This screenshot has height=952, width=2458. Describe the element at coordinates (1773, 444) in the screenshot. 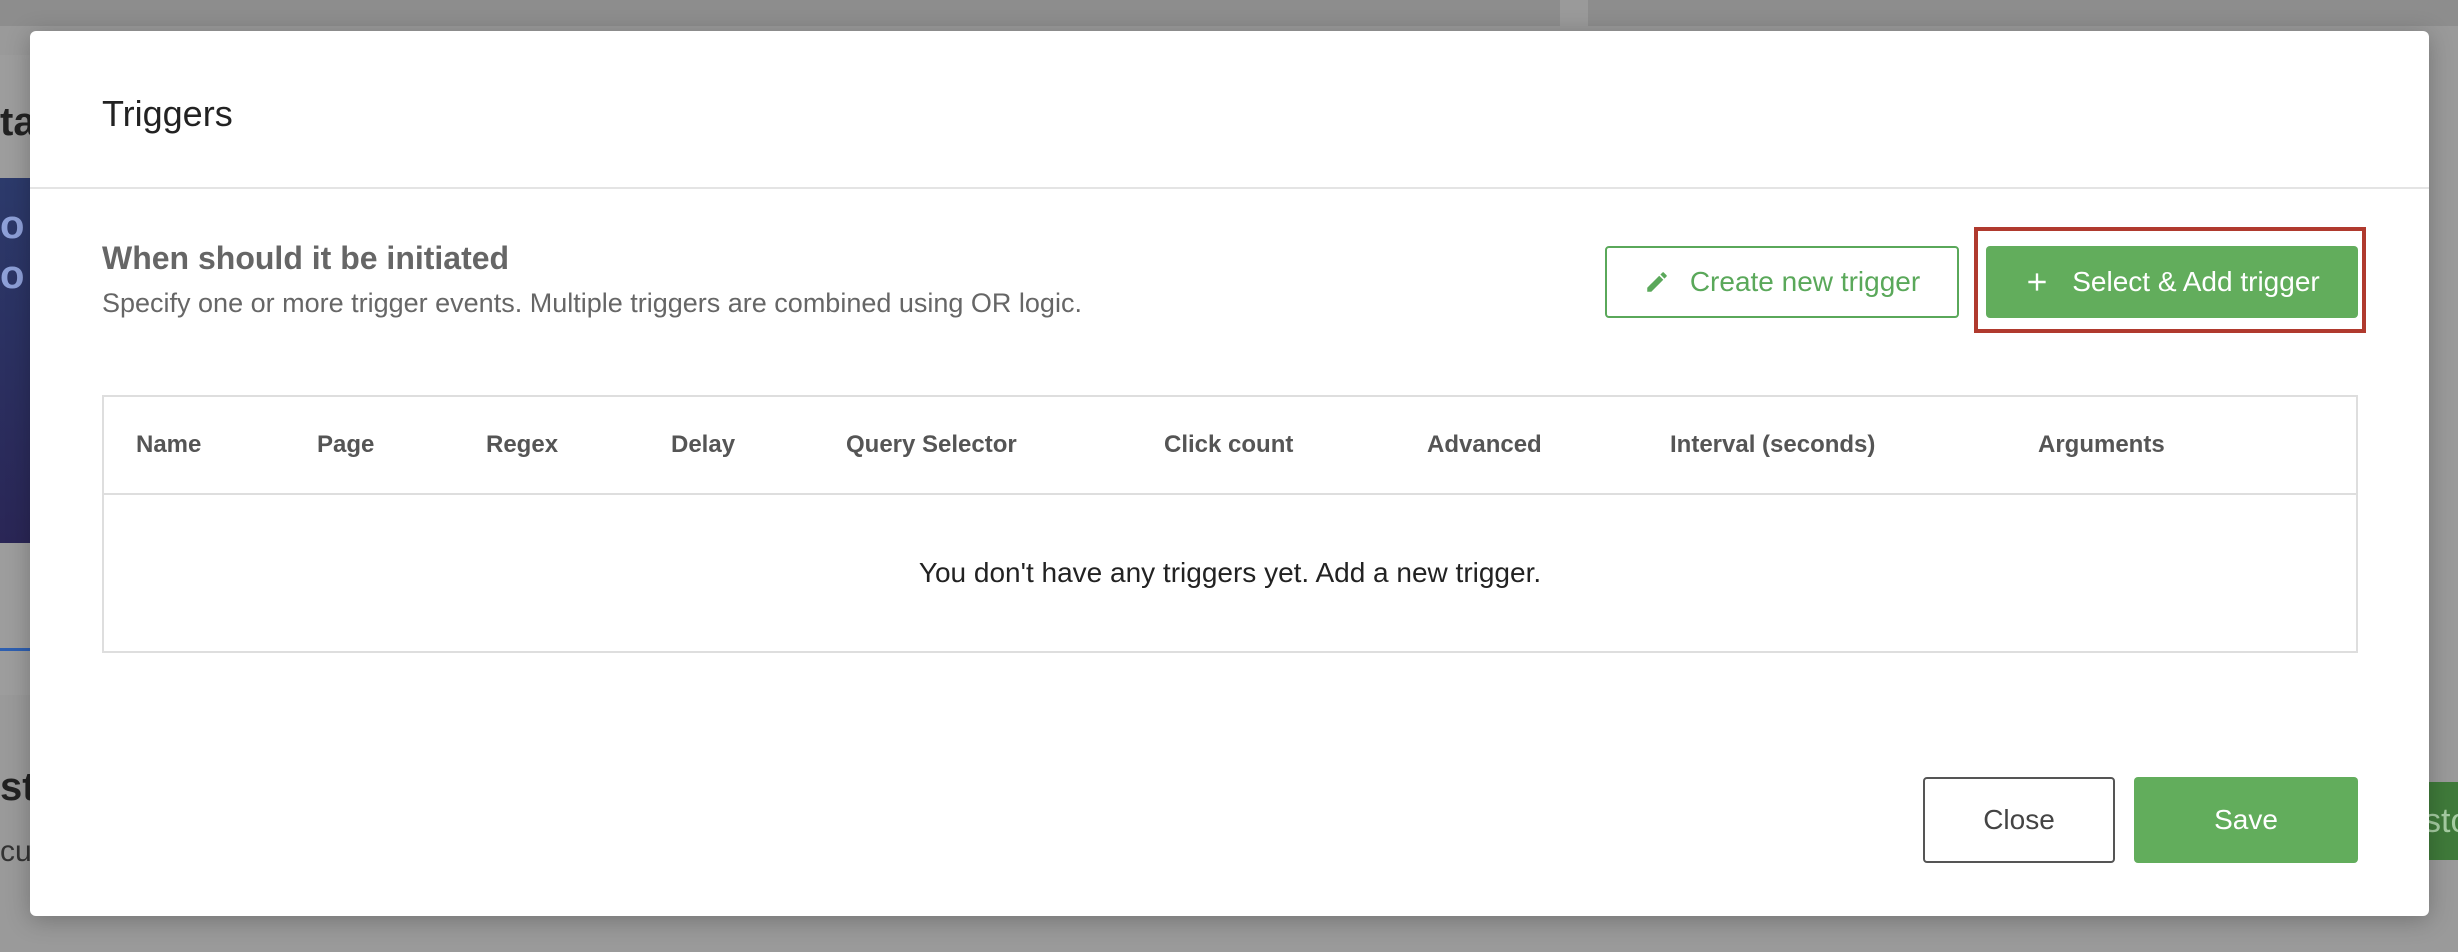

I see `column-interval: Interval (seconds)` at that location.